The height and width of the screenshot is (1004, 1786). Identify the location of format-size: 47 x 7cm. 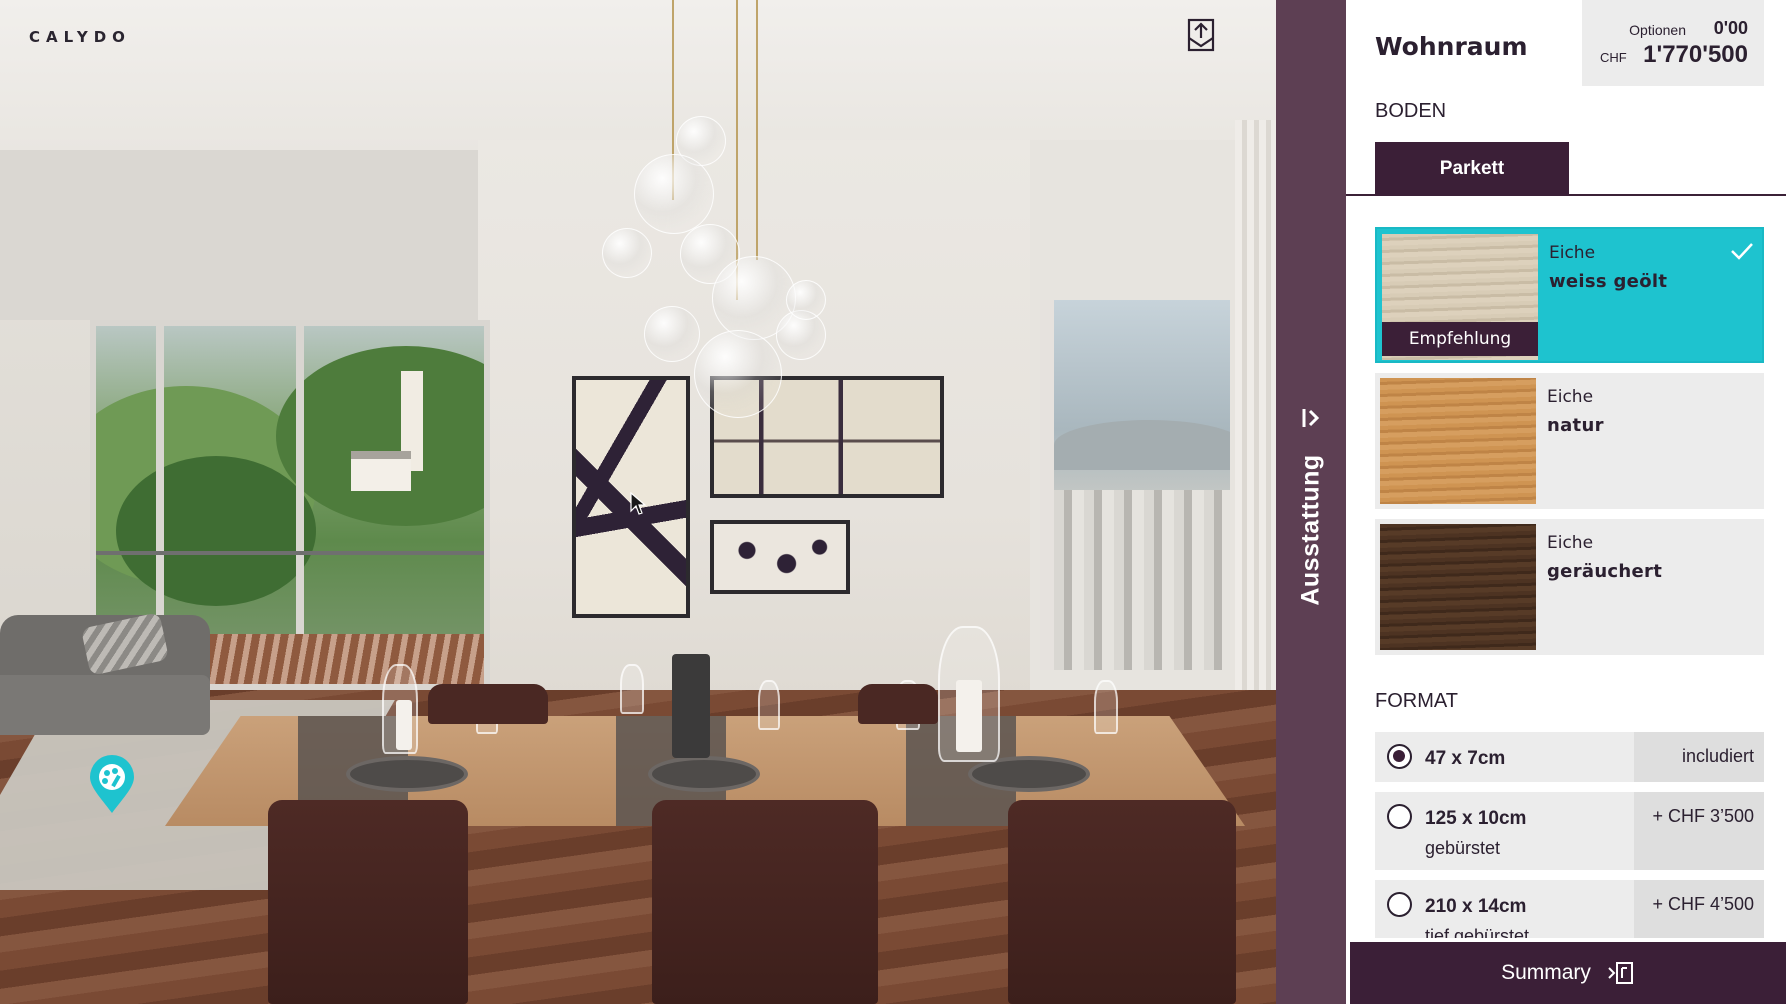
(1465, 758).